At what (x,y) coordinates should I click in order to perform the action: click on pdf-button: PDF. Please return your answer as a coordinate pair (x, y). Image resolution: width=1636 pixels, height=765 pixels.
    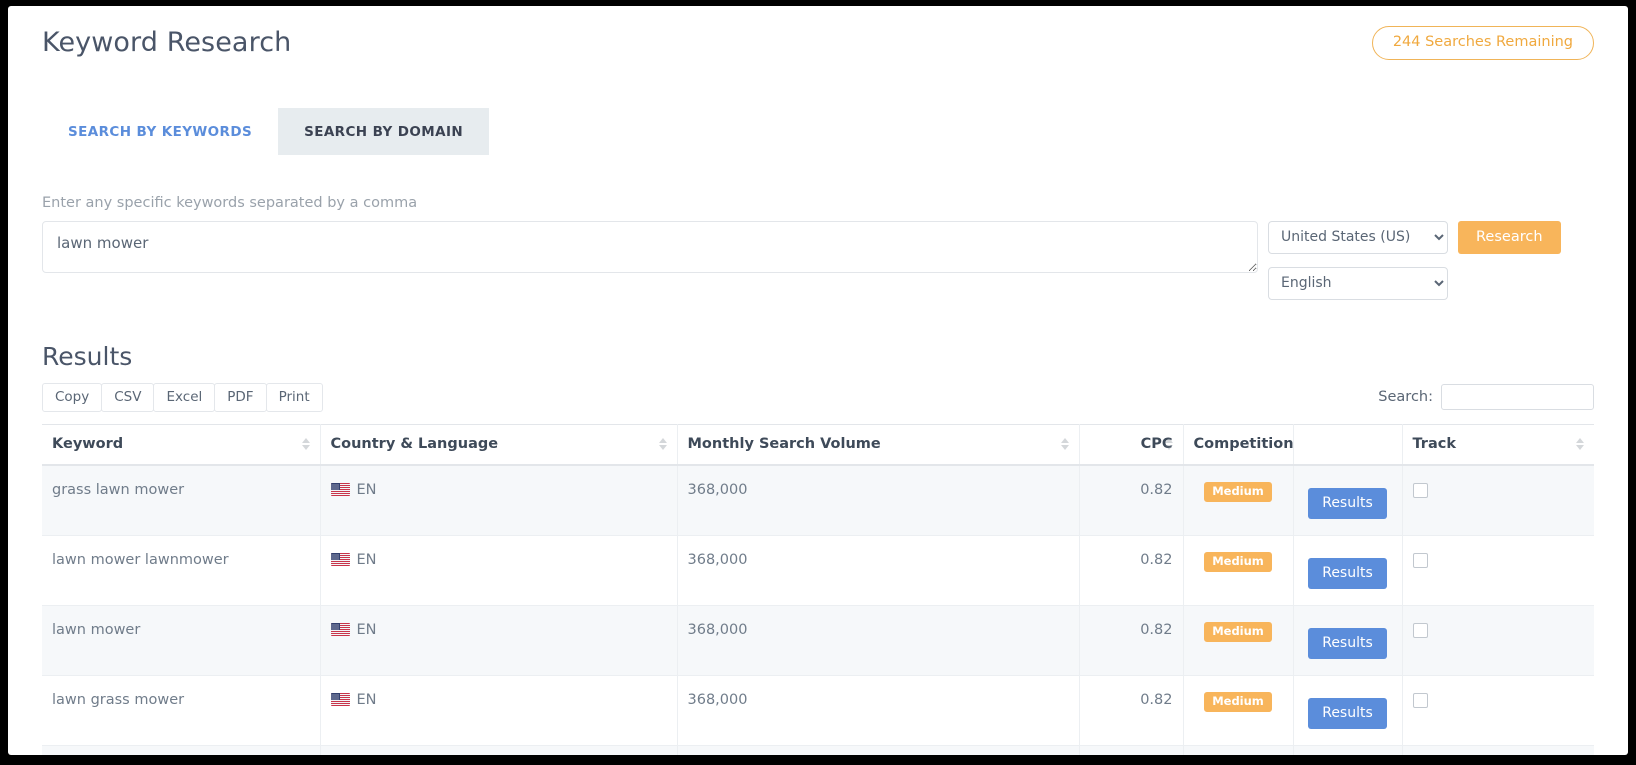
    Looking at the image, I should click on (240, 397).